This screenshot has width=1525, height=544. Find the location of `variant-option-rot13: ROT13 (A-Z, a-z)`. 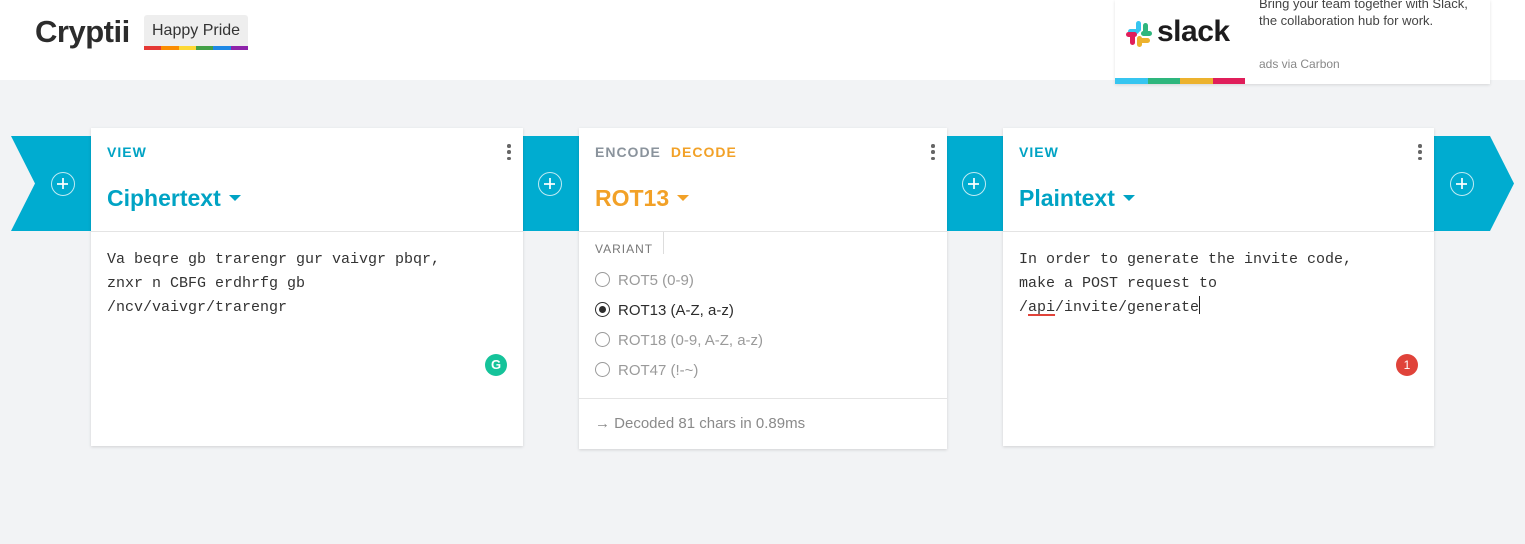

variant-option-rot13: ROT13 (A-Z, a-z) is located at coordinates (664, 310).